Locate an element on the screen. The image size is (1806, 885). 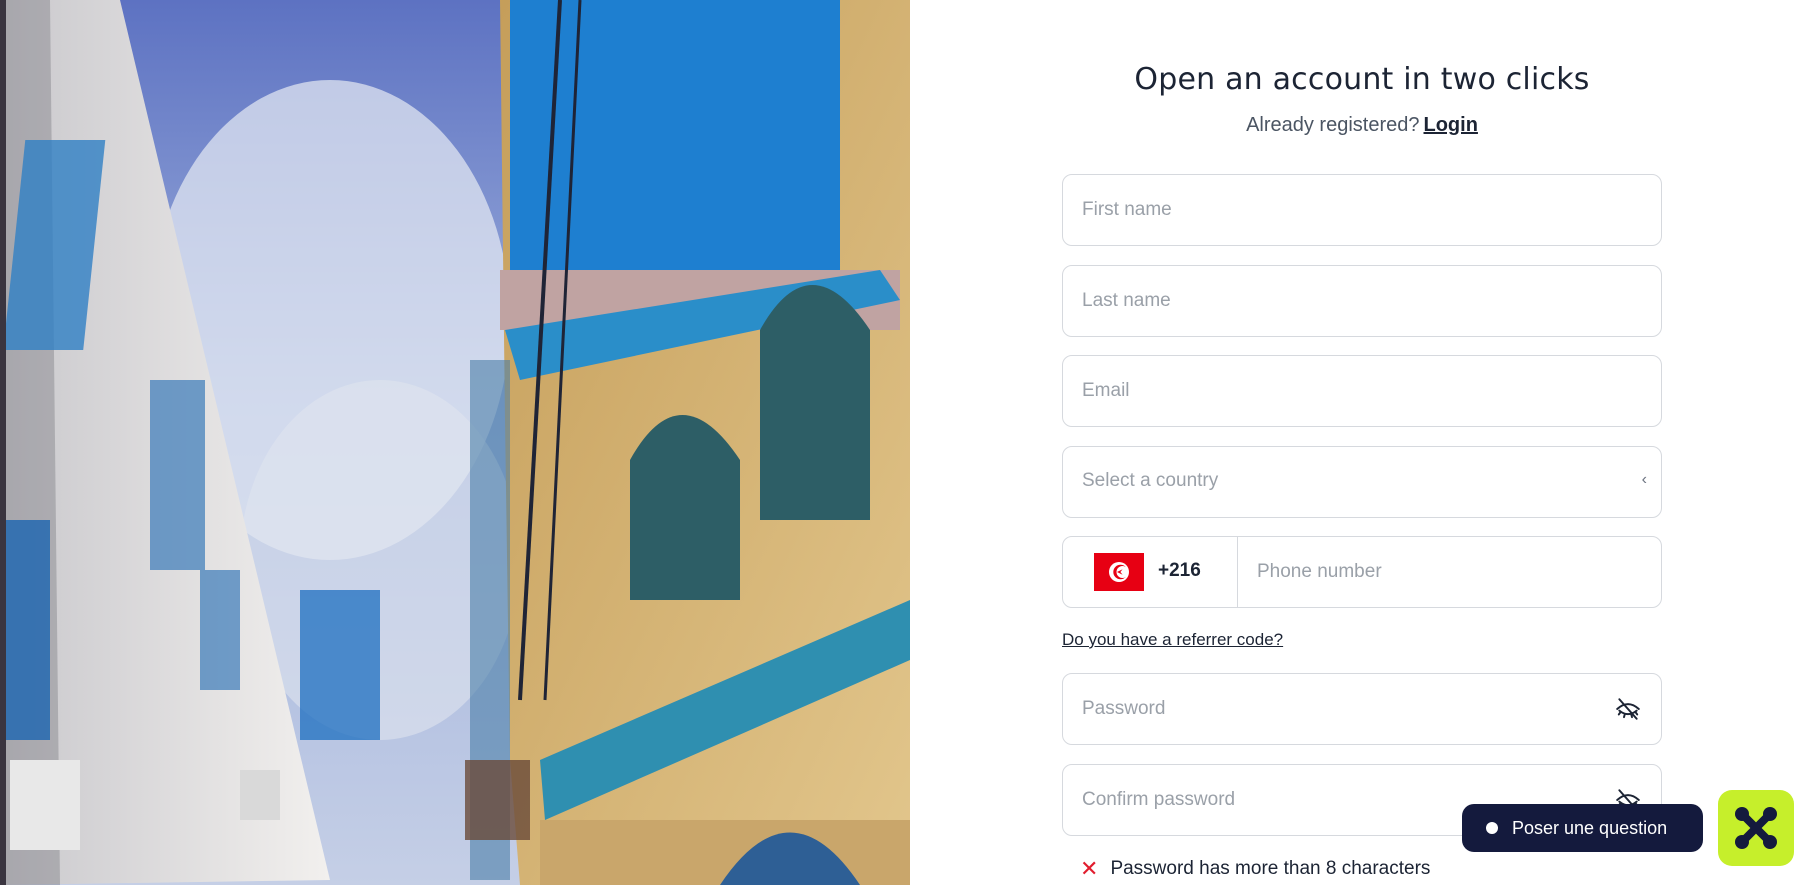
last-name-input is located at coordinates (1362, 301).